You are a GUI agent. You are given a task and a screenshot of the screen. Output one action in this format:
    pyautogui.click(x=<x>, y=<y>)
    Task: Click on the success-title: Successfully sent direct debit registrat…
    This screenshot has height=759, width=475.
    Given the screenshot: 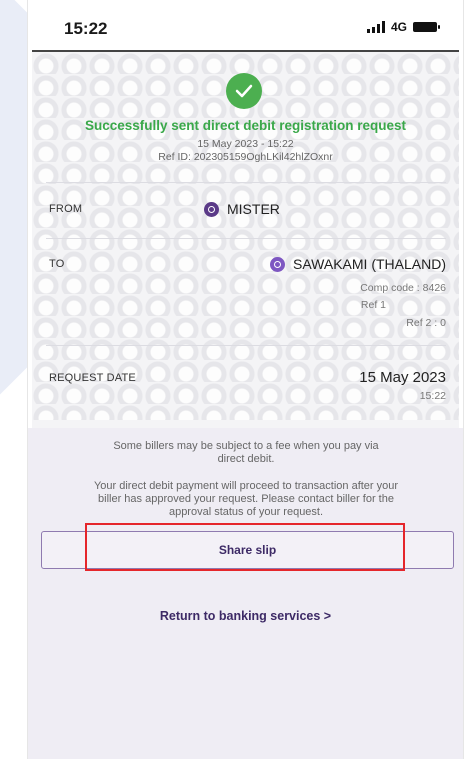 What is the action you would take?
    pyautogui.click(x=245, y=125)
    